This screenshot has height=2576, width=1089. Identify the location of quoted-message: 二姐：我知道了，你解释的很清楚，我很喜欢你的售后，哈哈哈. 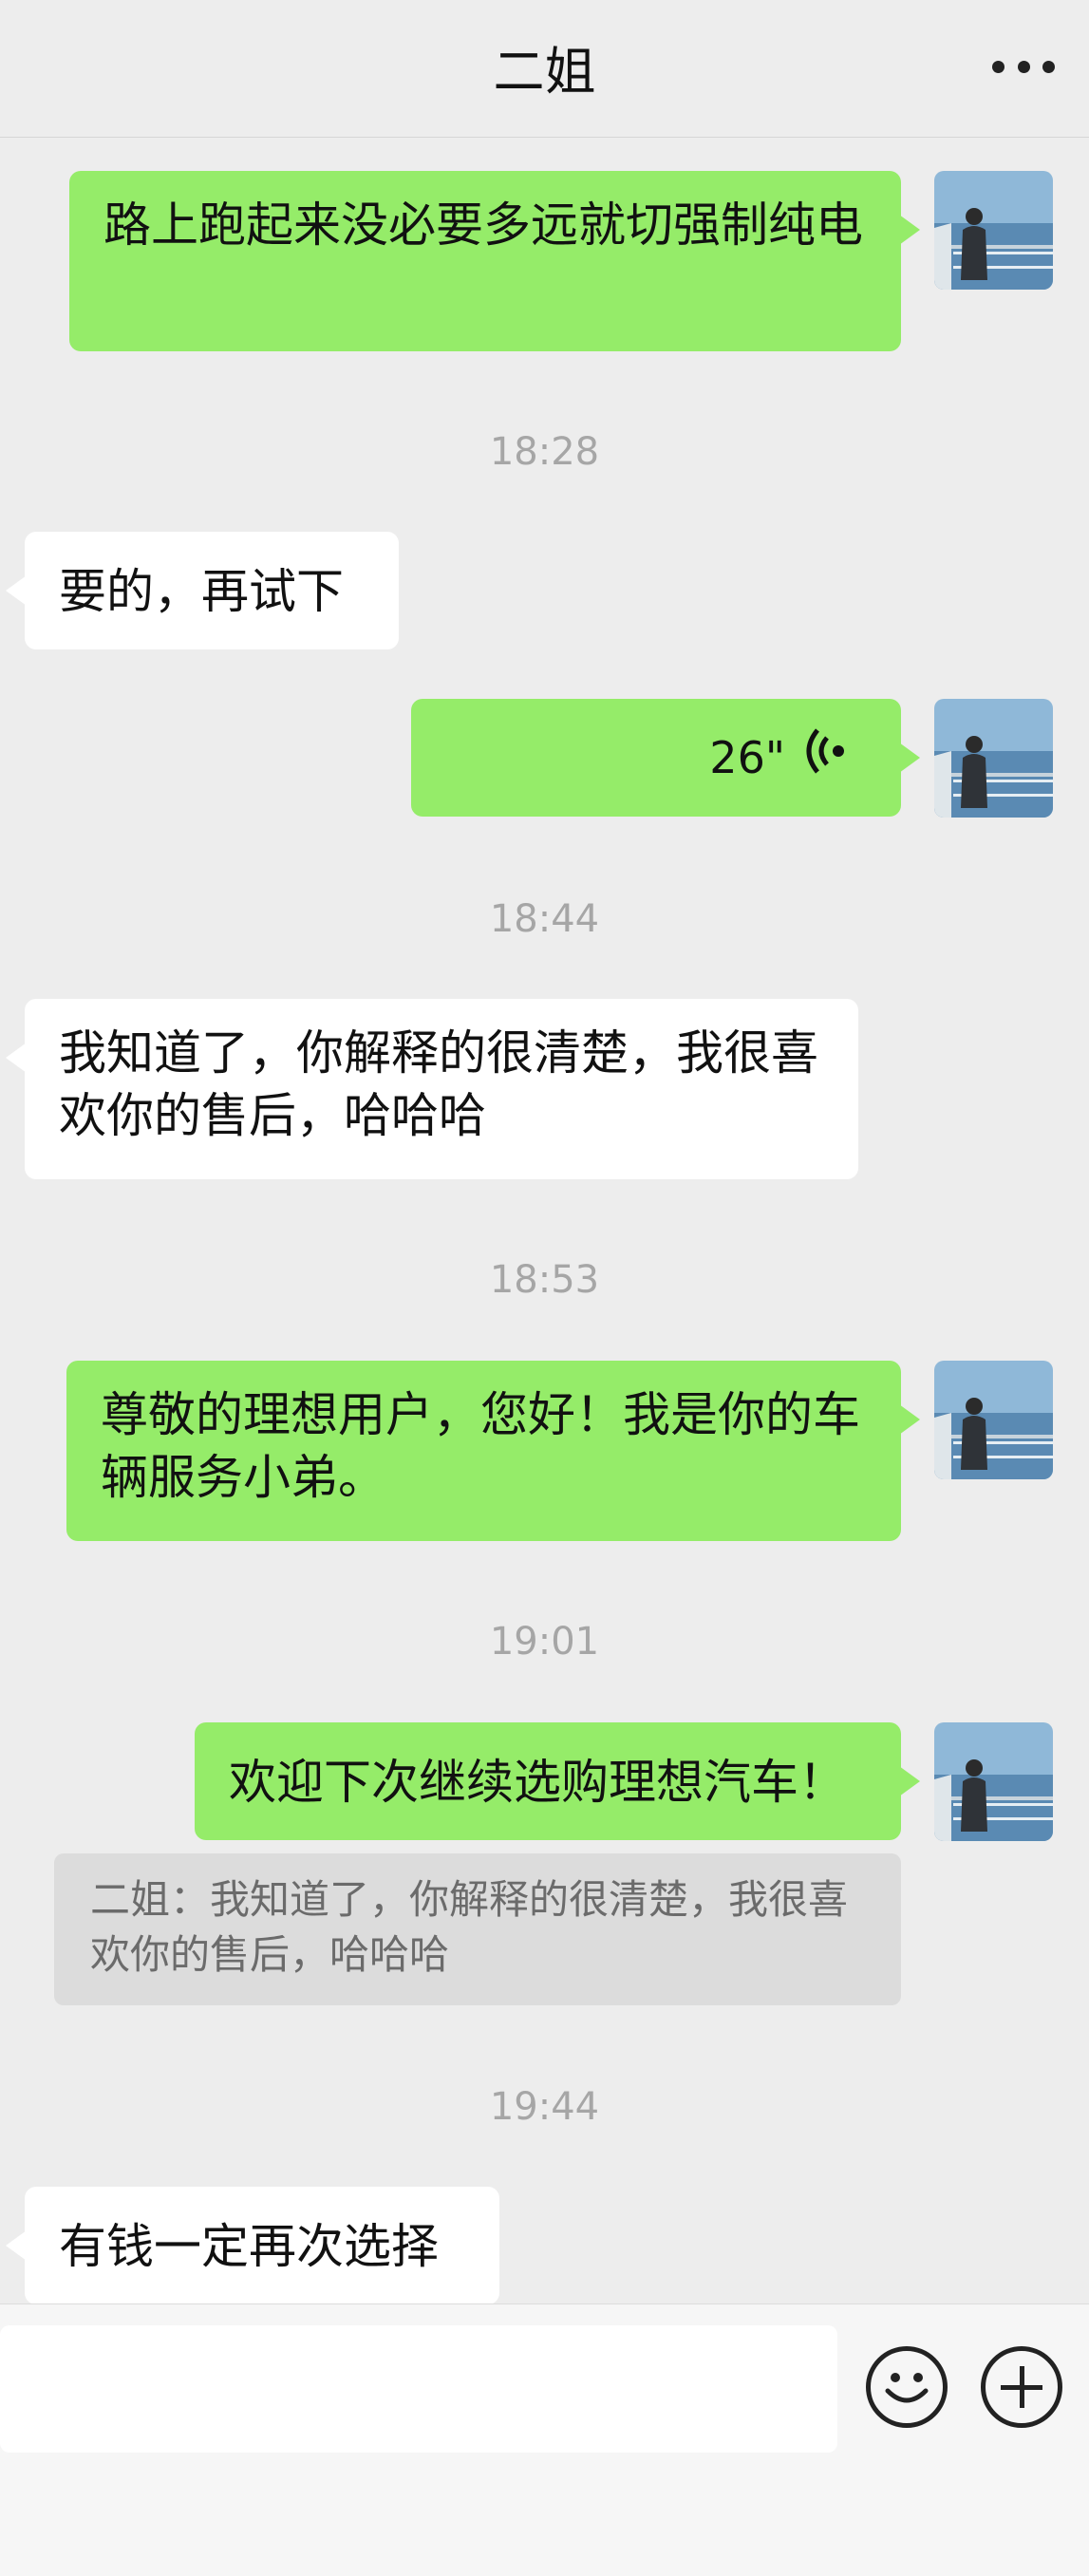
(478, 1929).